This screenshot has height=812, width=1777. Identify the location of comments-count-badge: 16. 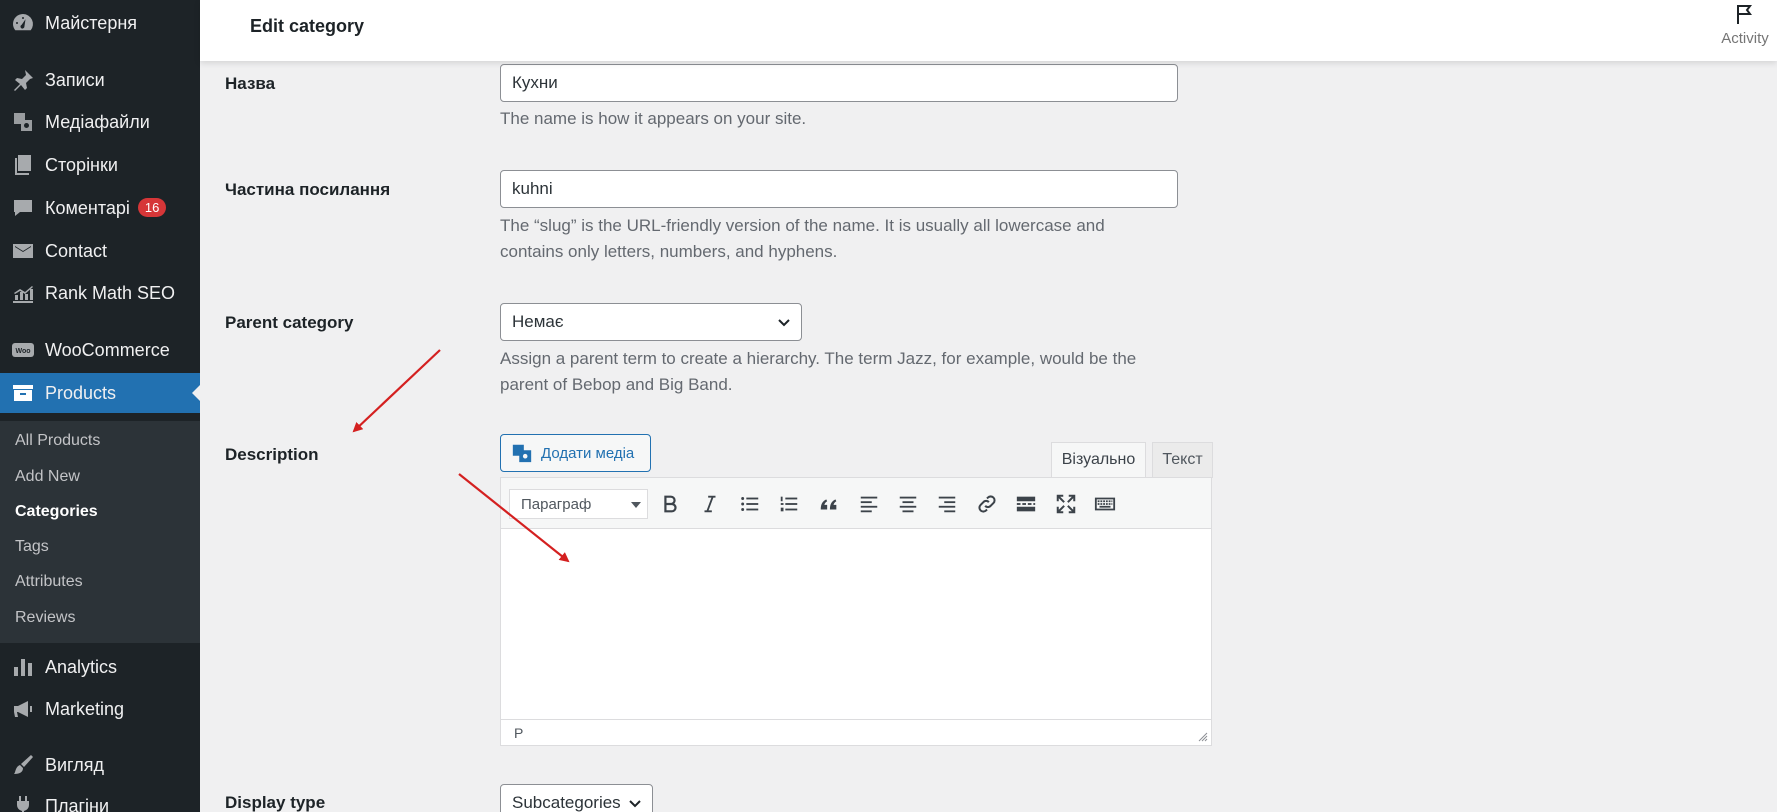
(152, 207).